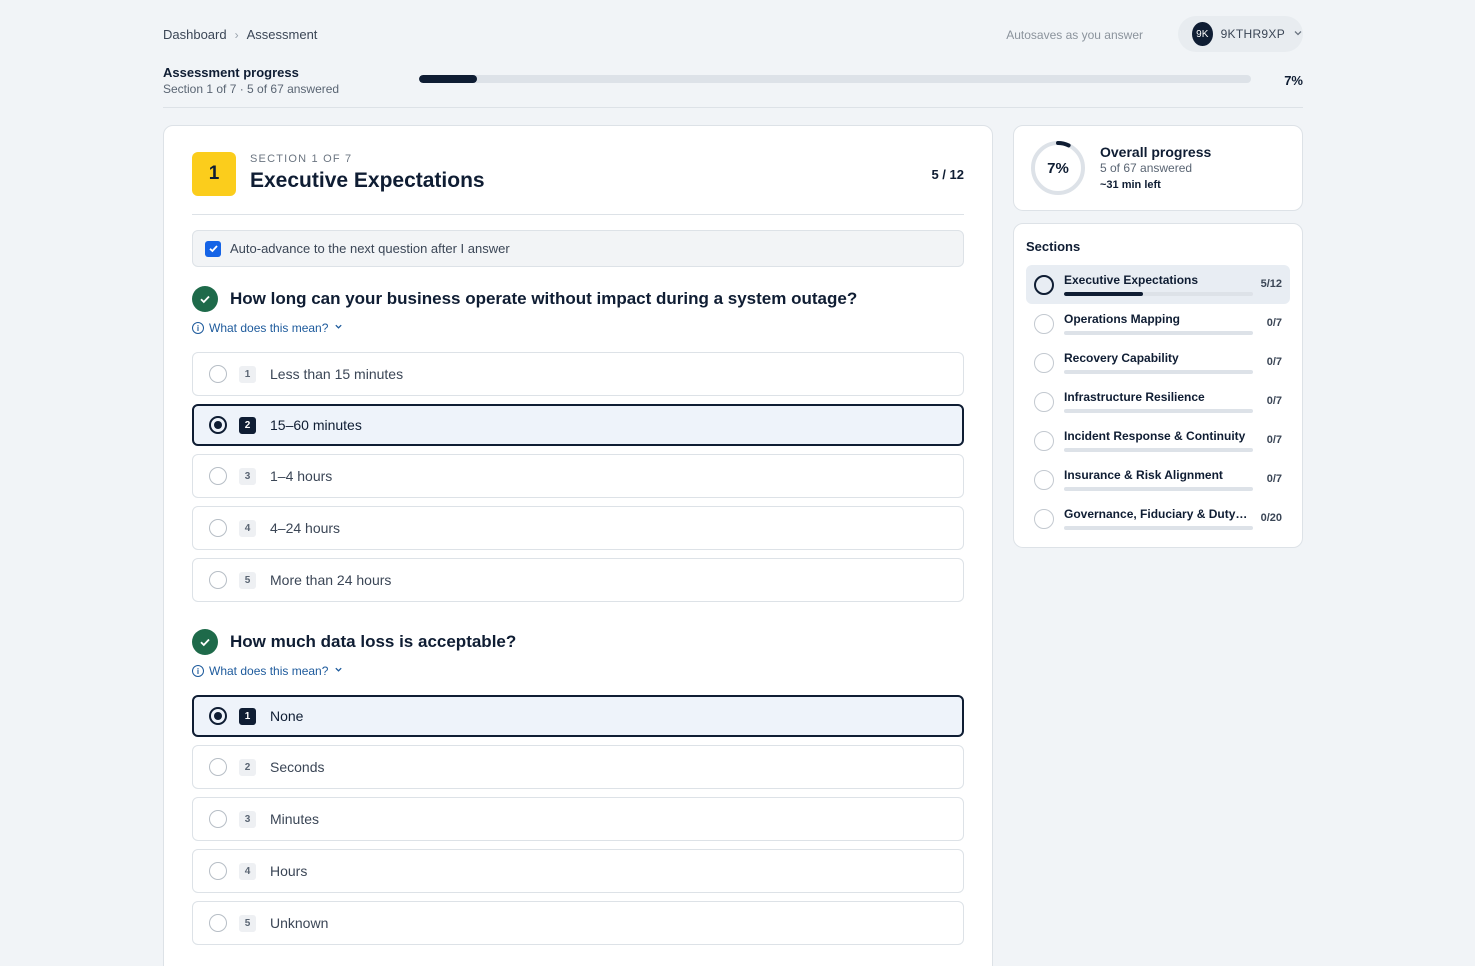 The image size is (1475, 966). I want to click on divider, so click(578, 214).